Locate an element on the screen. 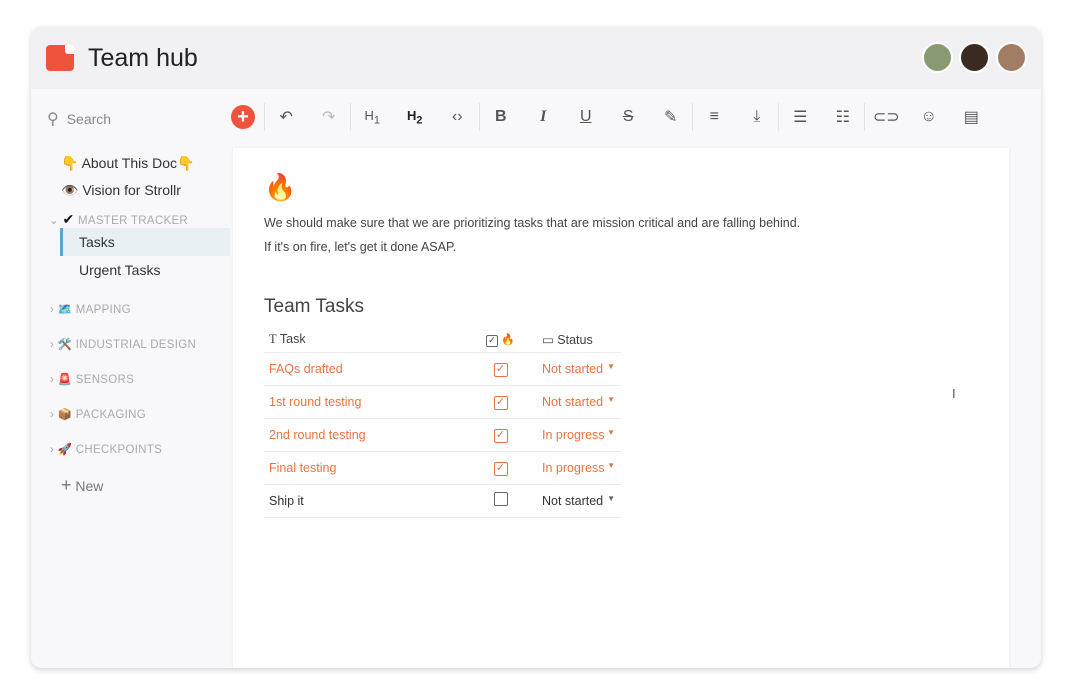  text-type-icon: T is located at coordinates (273, 339).